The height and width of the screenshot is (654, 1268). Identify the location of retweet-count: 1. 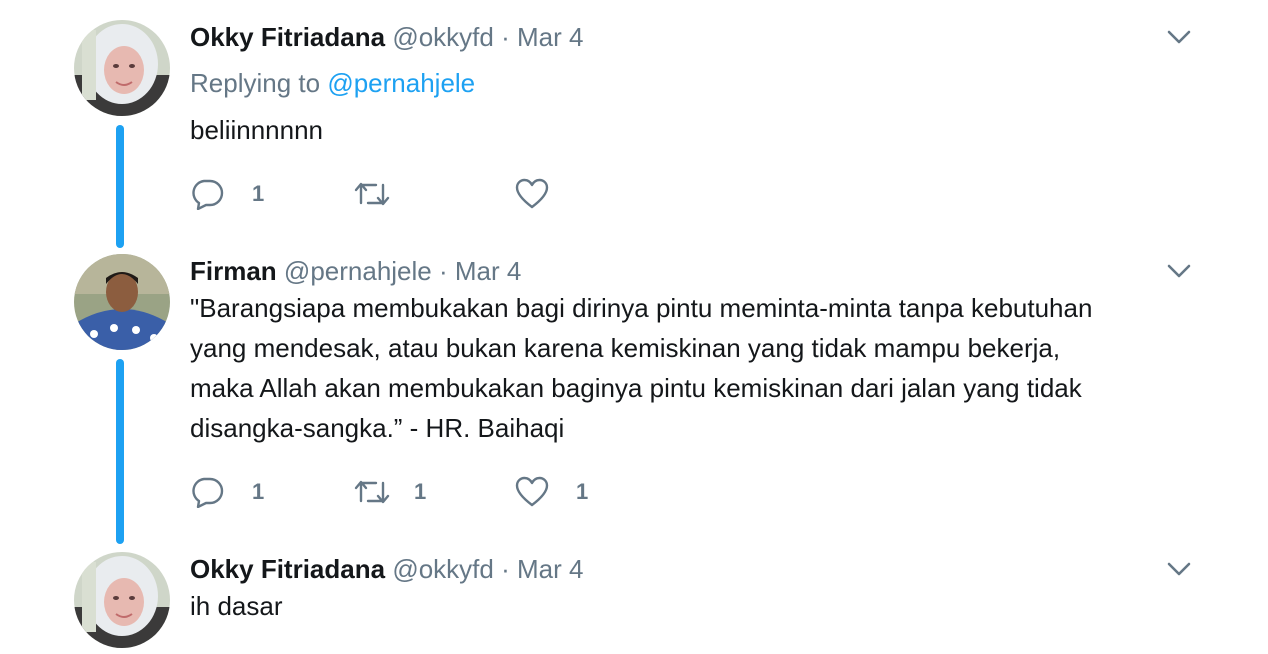
(420, 491).